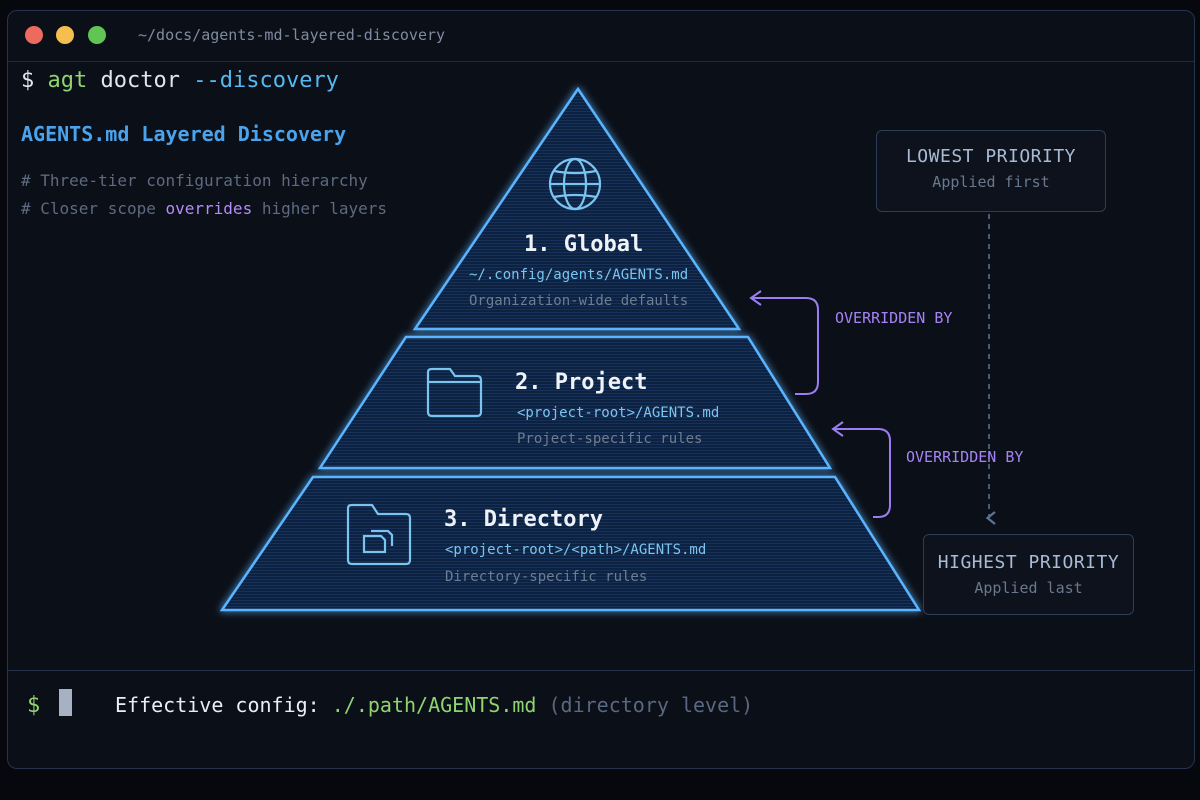 This screenshot has height=800, width=1200. Describe the element at coordinates (1028, 588) in the screenshot. I see `highest-priority-sub: Applied last` at that location.